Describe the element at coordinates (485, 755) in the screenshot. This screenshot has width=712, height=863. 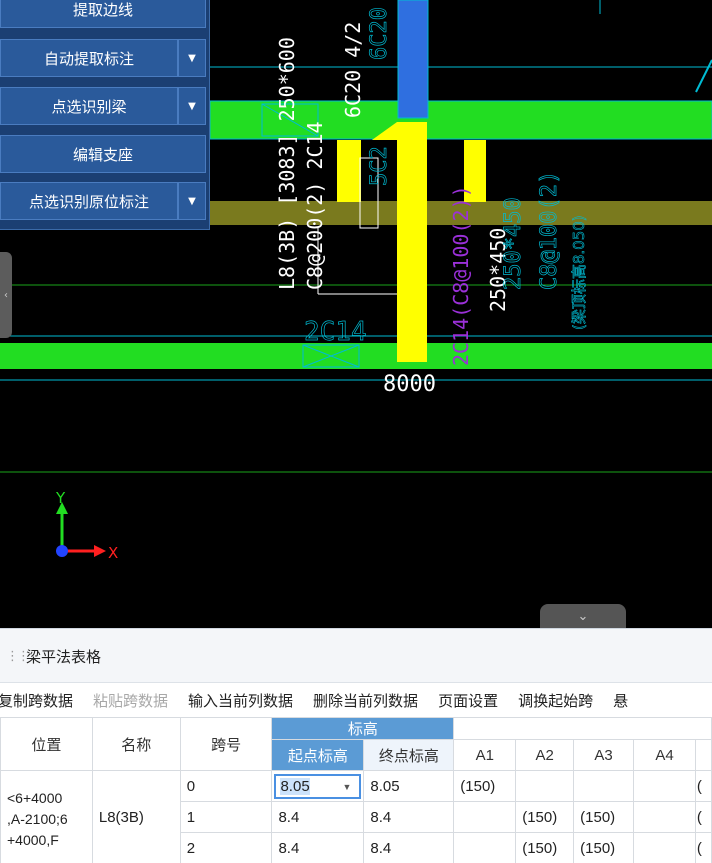
I see `header-a1: A1` at that location.